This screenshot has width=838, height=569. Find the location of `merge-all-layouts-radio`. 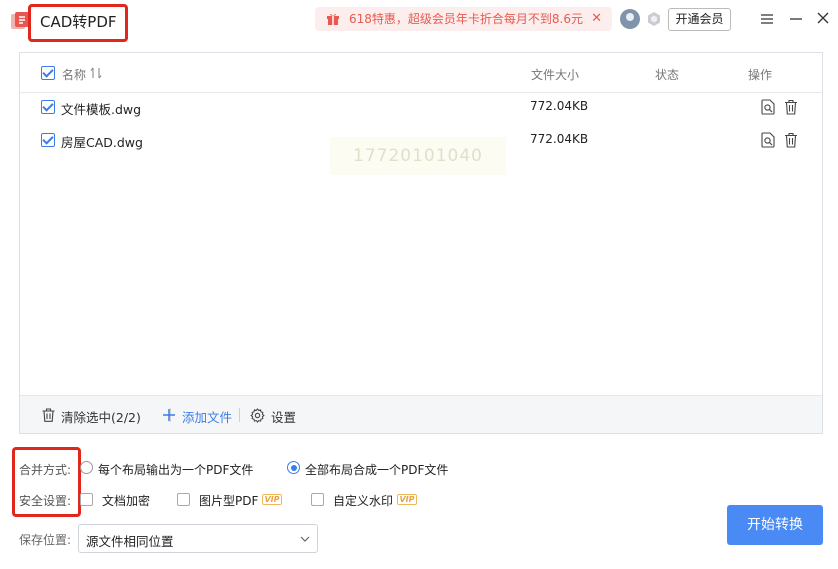

merge-all-layouts-radio is located at coordinates (293, 467).